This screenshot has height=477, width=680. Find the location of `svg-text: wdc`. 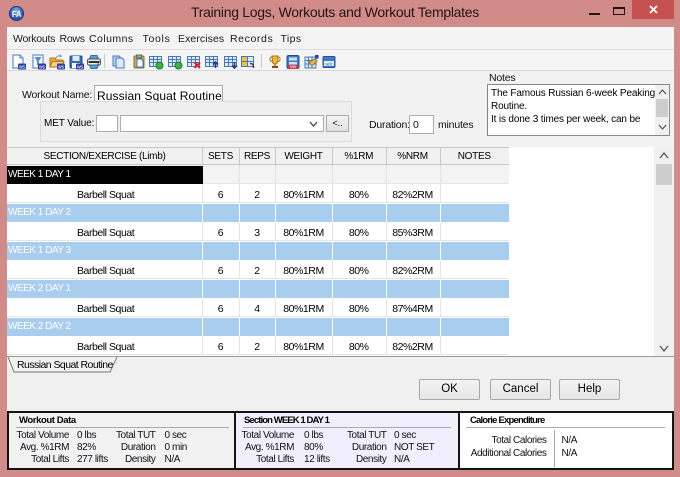

svg-text: wdc is located at coordinates (328, 63).